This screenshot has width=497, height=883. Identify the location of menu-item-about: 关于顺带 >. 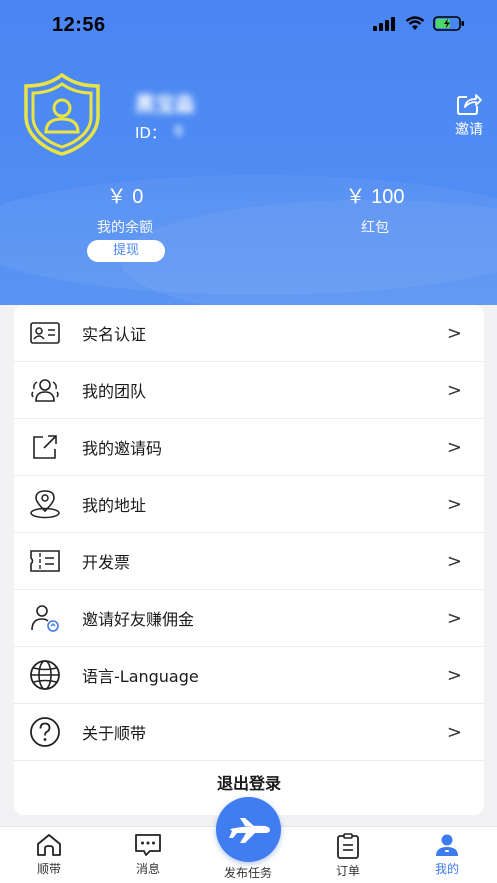
(249, 732).